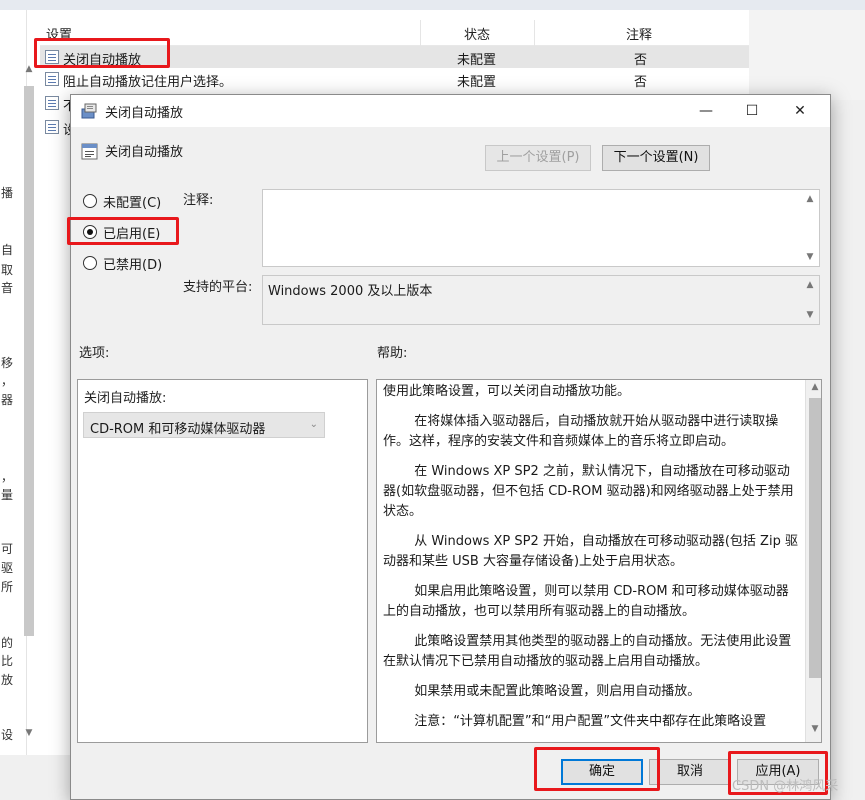 This screenshot has height=800, width=865. What do you see at coordinates (198, 200) in the screenshot?
I see `comment-label: 注释:` at bounding box center [198, 200].